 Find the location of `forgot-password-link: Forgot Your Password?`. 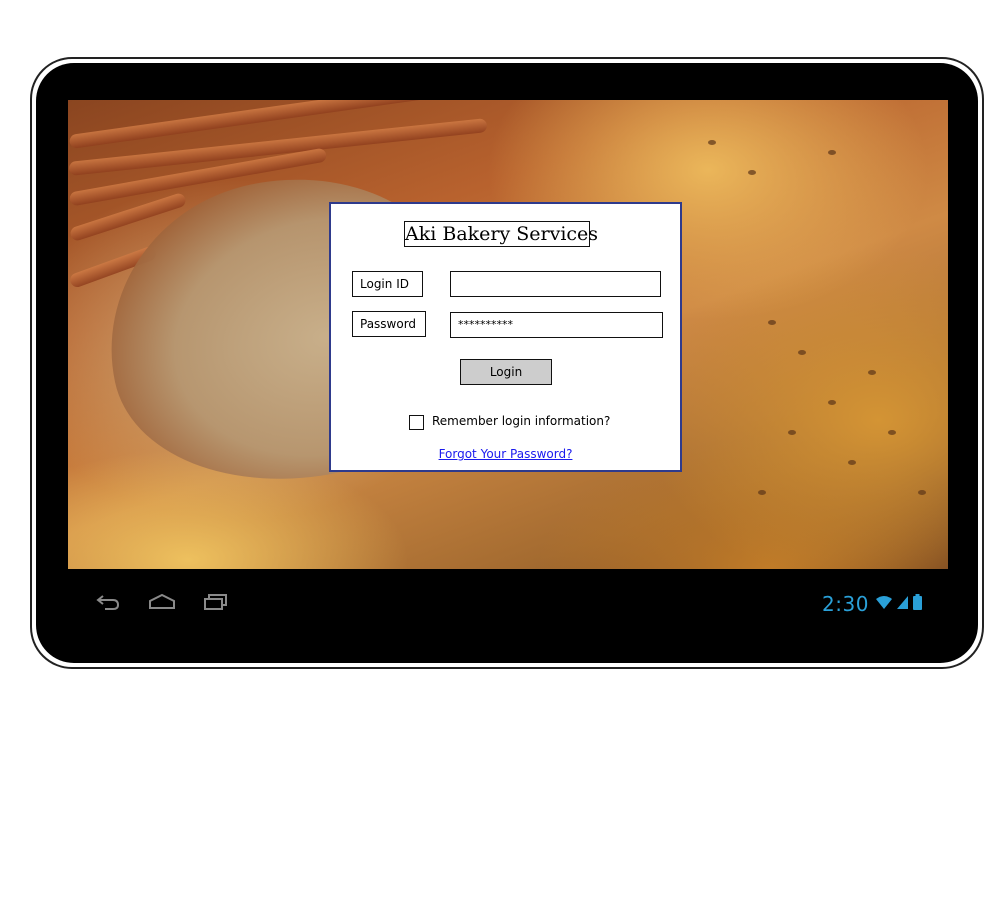

forgot-password-link: Forgot Your Password? is located at coordinates (505, 454).